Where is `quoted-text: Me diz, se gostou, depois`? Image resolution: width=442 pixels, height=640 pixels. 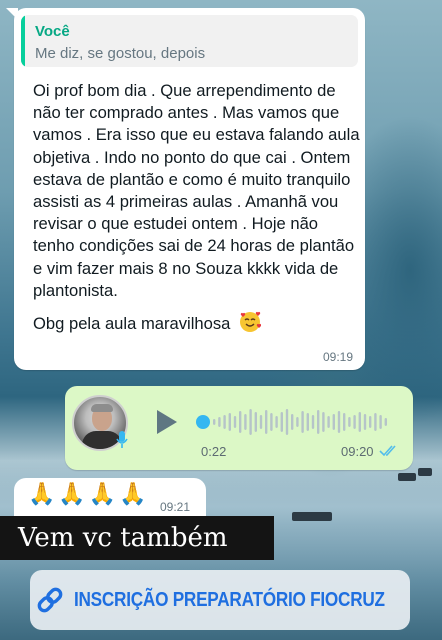 quoted-text: Me diz, se gostou, depois is located at coordinates (120, 53).